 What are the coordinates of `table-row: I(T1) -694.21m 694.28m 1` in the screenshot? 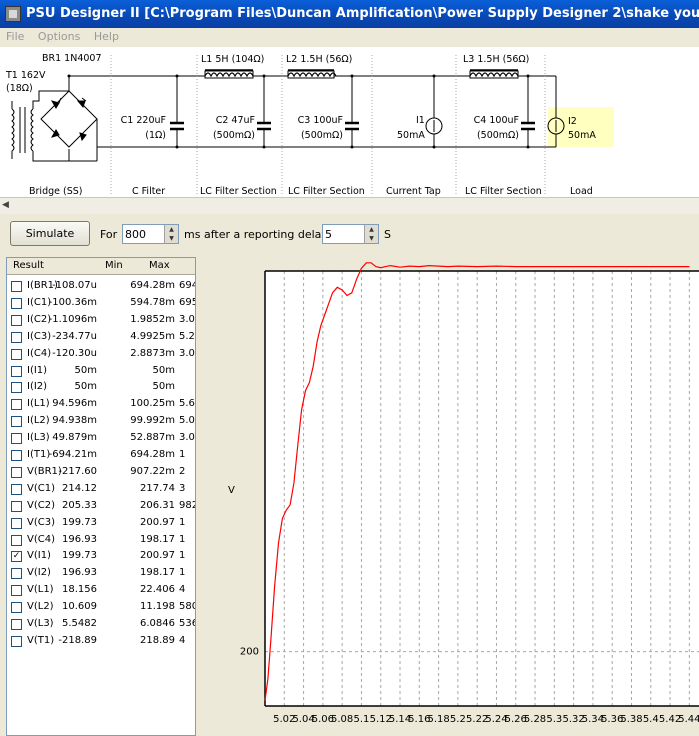 It's located at (101, 455).